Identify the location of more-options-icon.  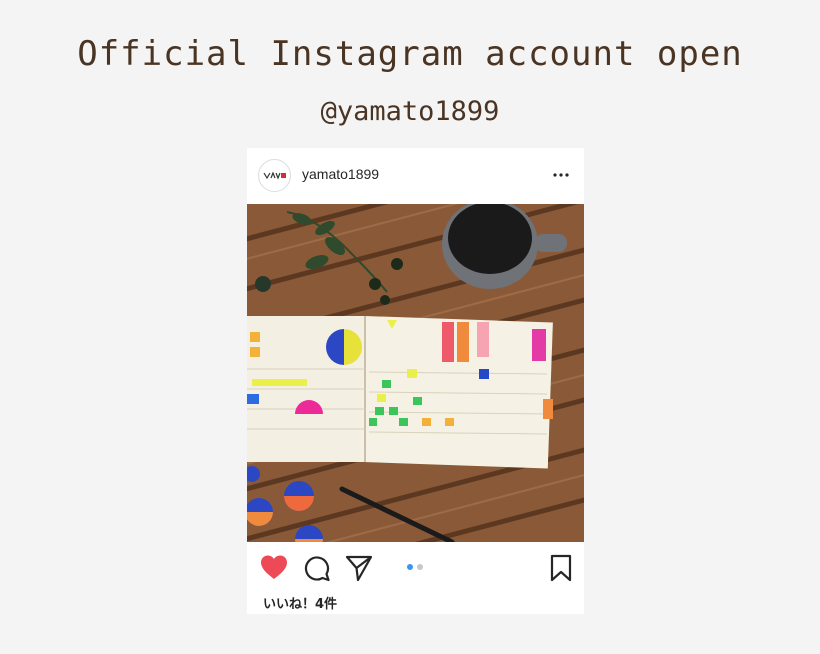
(561, 175).